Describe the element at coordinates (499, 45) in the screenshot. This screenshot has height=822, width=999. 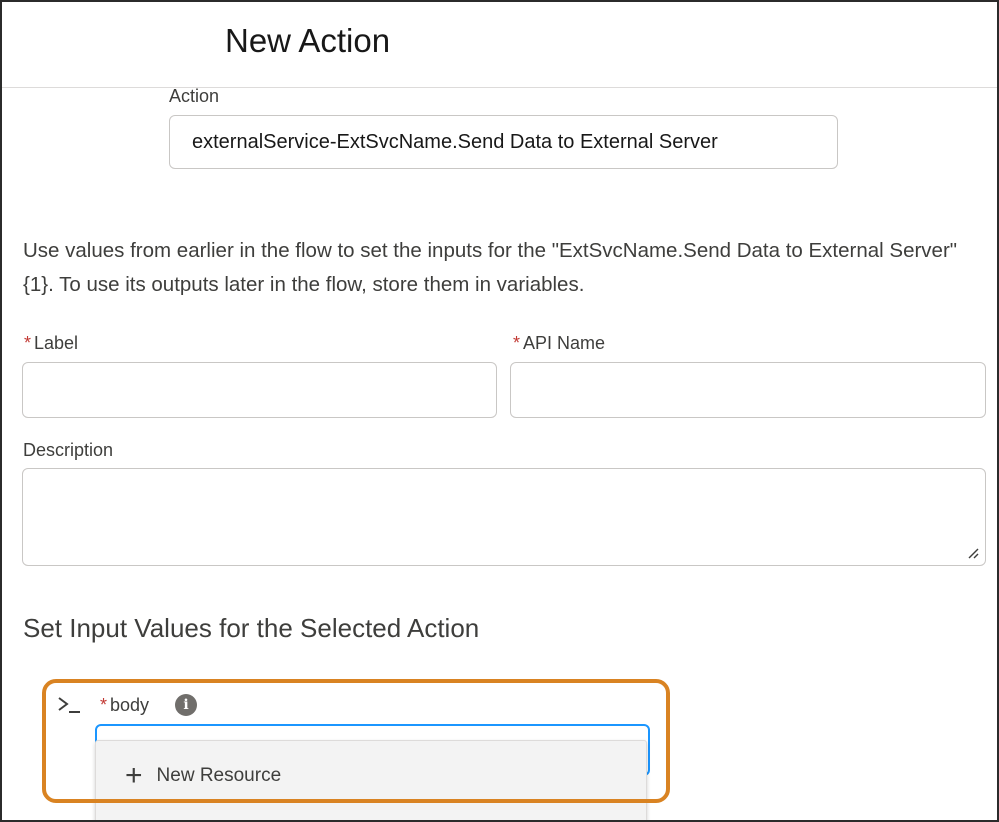
I see `modal-header: New Action` at that location.